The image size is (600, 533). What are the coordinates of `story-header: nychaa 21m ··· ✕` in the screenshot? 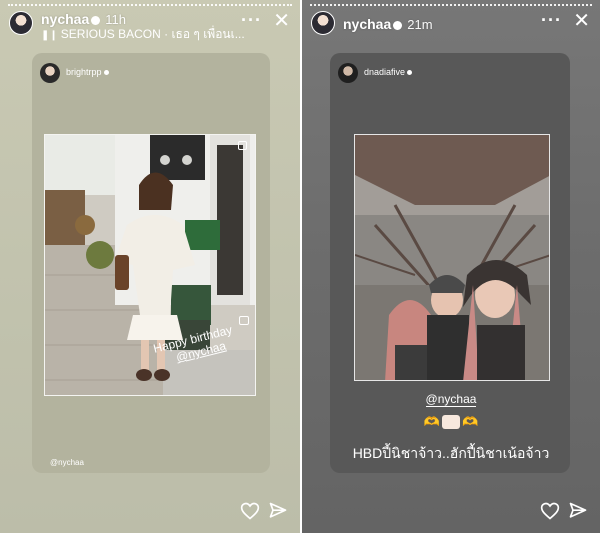 It's located at (450, 24).